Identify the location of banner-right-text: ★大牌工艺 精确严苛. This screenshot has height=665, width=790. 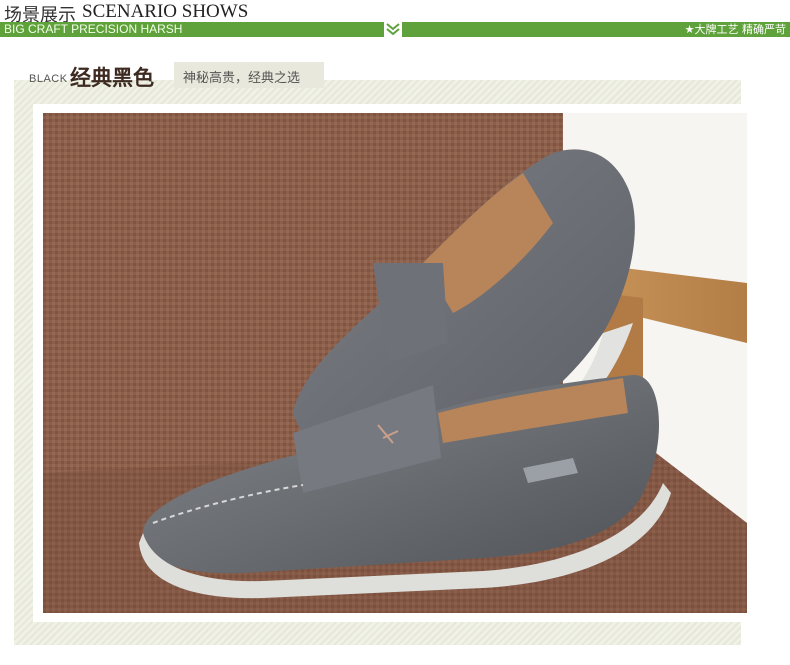
(735, 29).